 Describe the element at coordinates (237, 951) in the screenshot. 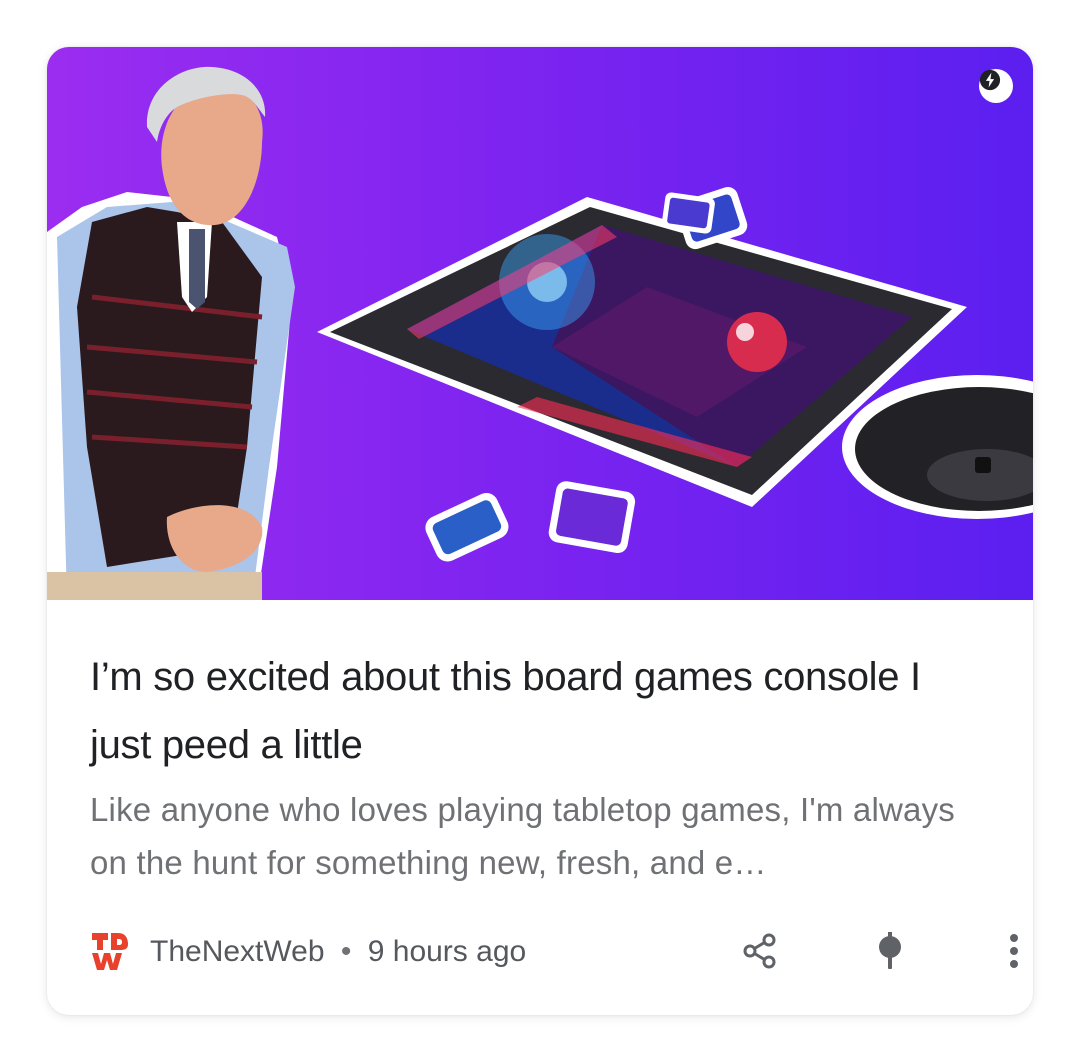

I see `source-name: TheNextWeb` at that location.